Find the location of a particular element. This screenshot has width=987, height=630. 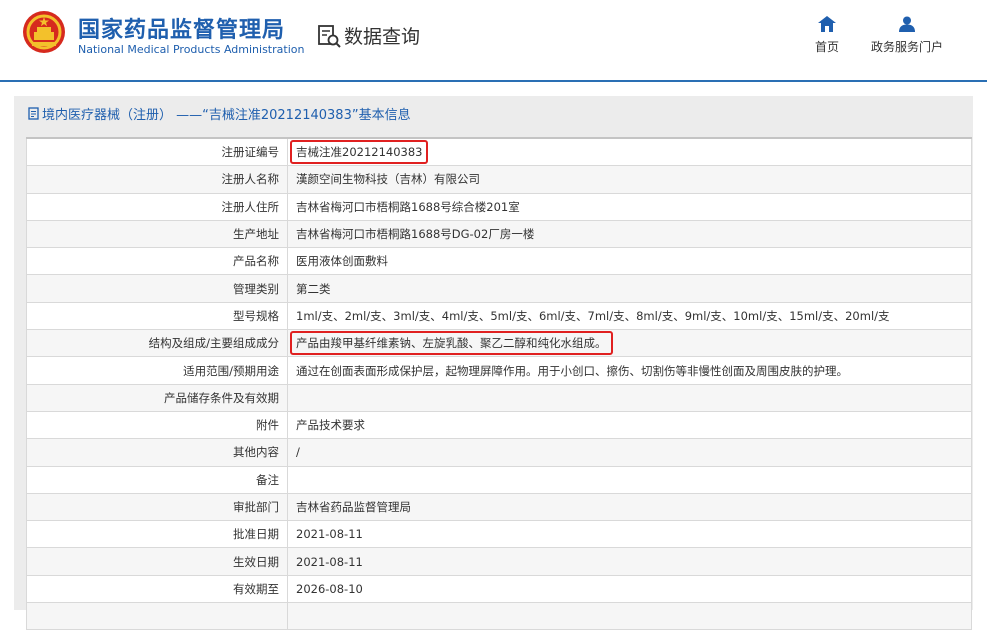

table-row: 结构及组成/主要组成成分 产品由羧甲基纤维素钠、左旋乳酸、聚乙二醇和纯化水组成。 is located at coordinates (499, 343).